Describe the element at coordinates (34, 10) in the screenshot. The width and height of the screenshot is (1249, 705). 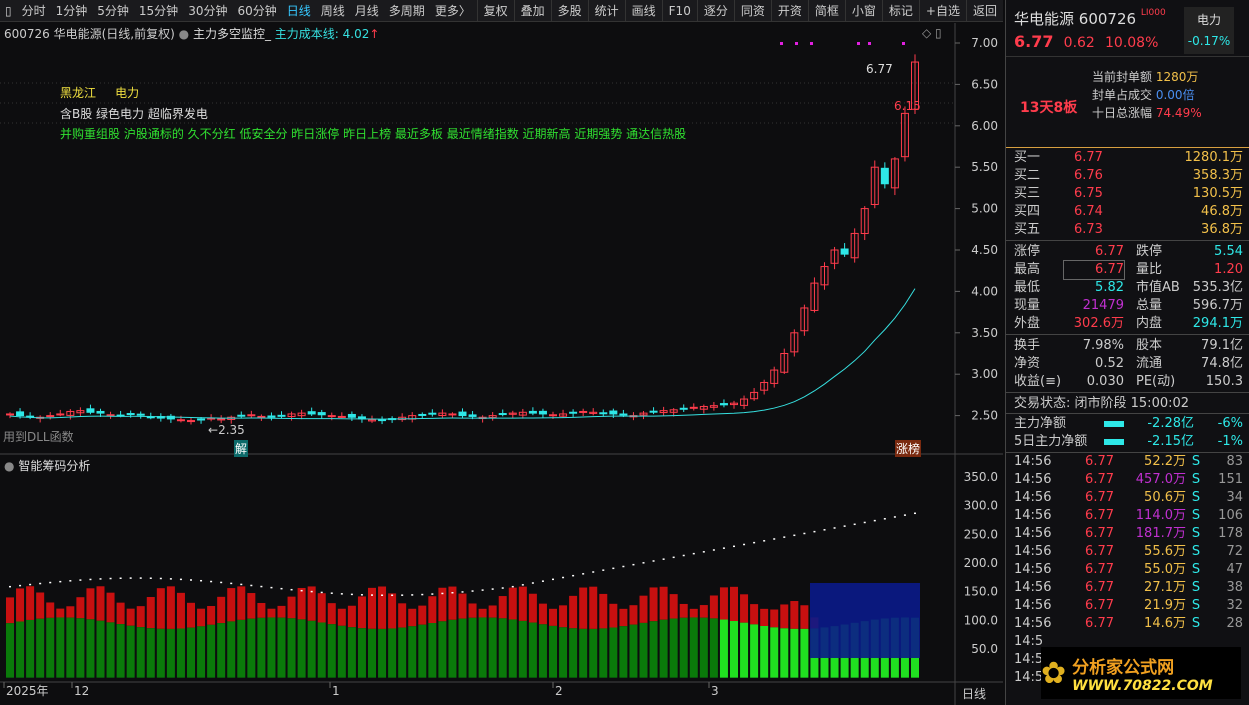
I see `period-tab: 分时` at that location.